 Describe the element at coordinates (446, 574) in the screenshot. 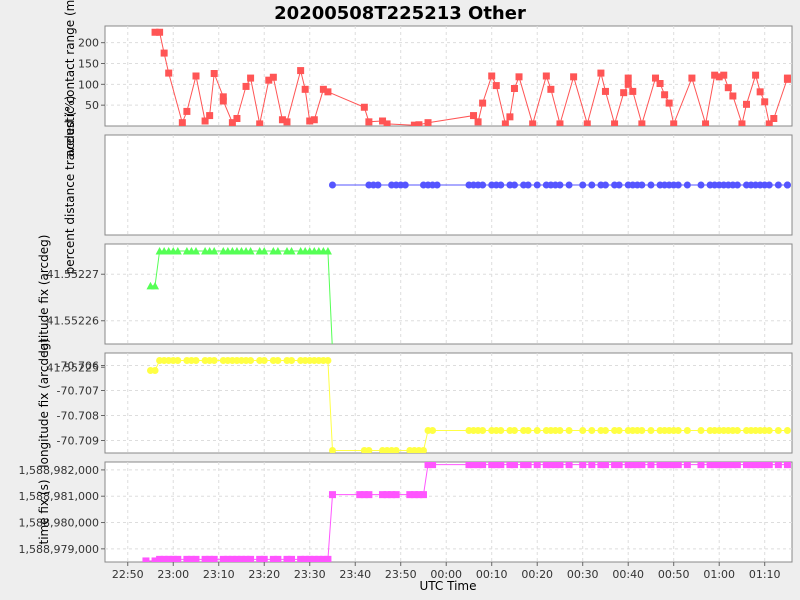

I see `x-tick-label: 00:00` at that location.